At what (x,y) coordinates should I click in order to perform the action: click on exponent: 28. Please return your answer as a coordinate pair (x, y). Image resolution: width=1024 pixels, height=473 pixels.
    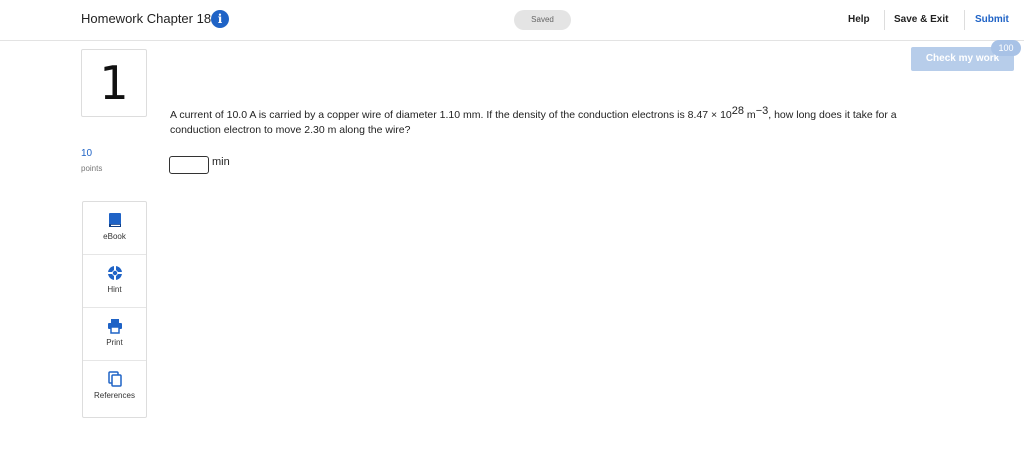
    Looking at the image, I should click on (738, 111).